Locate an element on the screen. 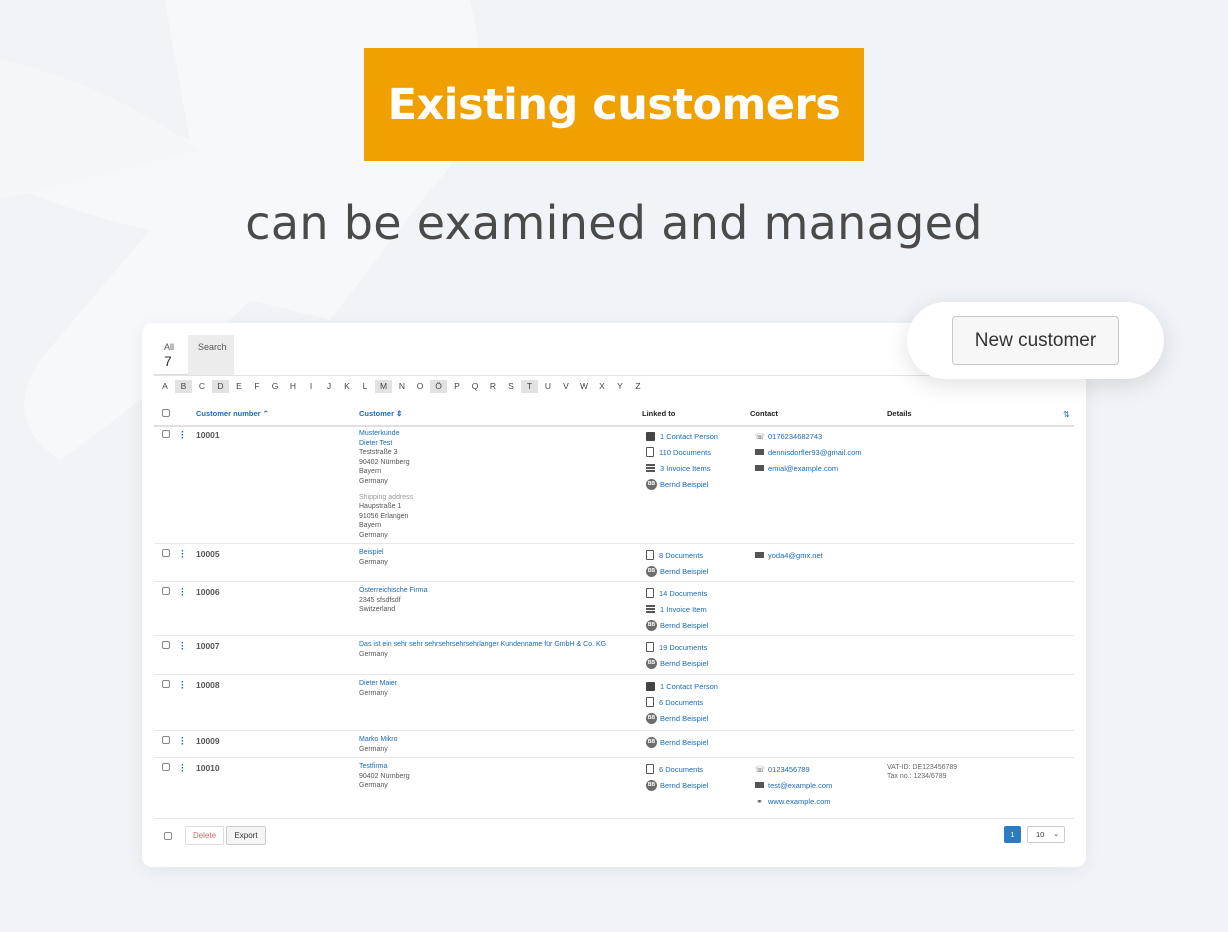 This screenshot has width=1228, height=932. linked-item: 110 Documents is located at coordinates (682, 452).